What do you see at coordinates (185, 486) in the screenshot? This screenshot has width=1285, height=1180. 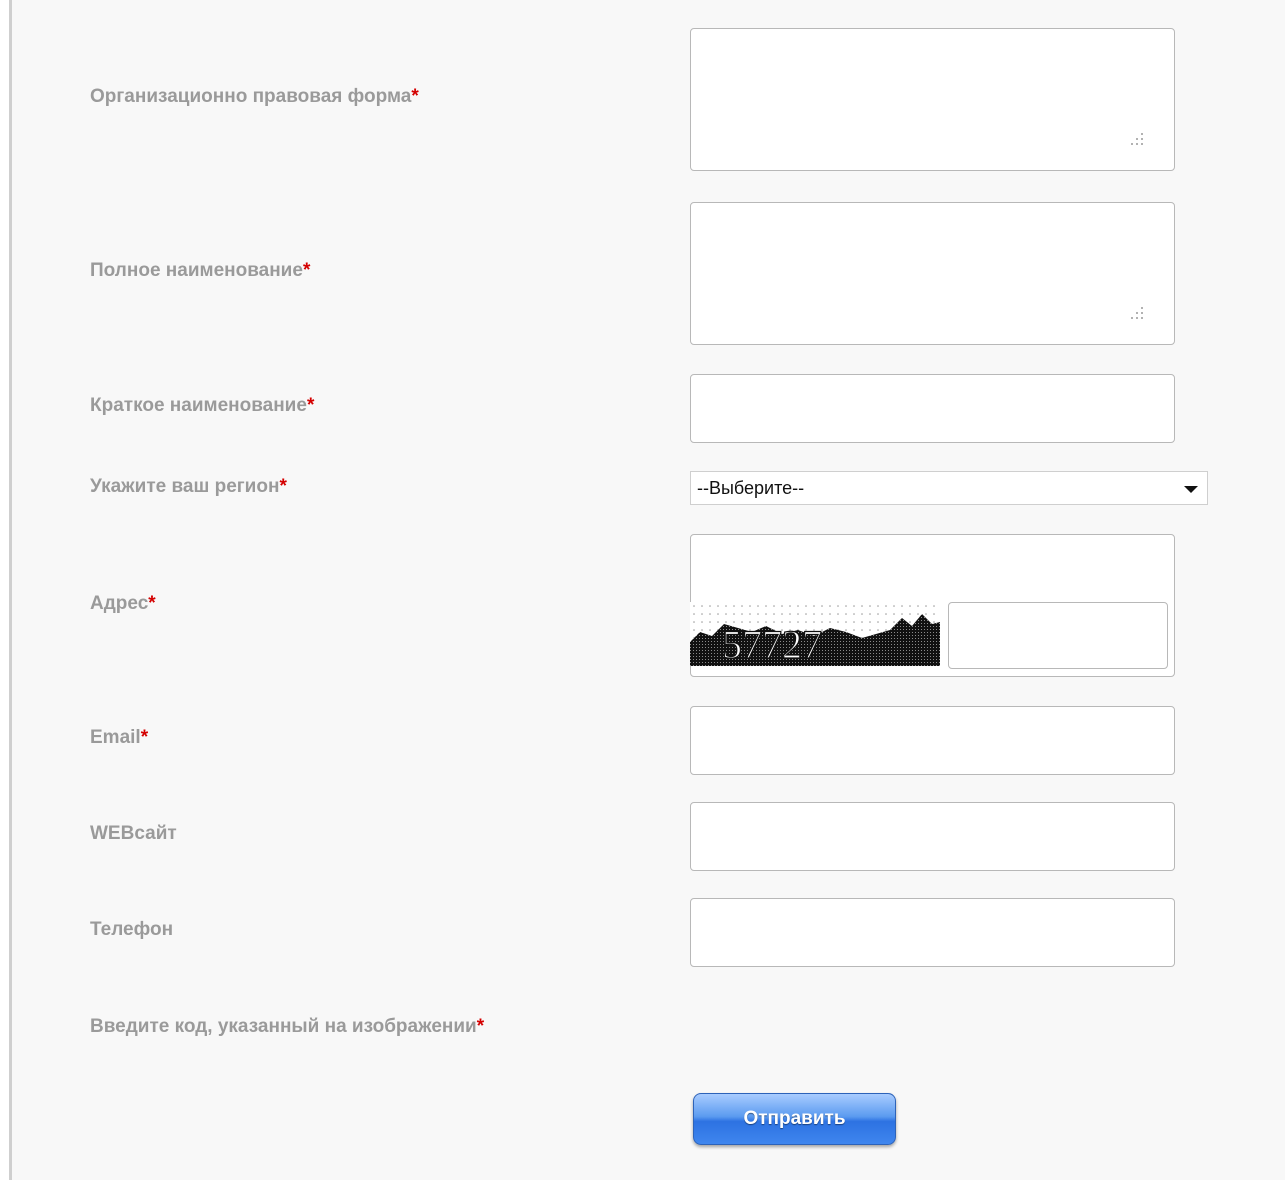 I see `label-text: Укажите ваш регион` at bounding box center [185, 486].